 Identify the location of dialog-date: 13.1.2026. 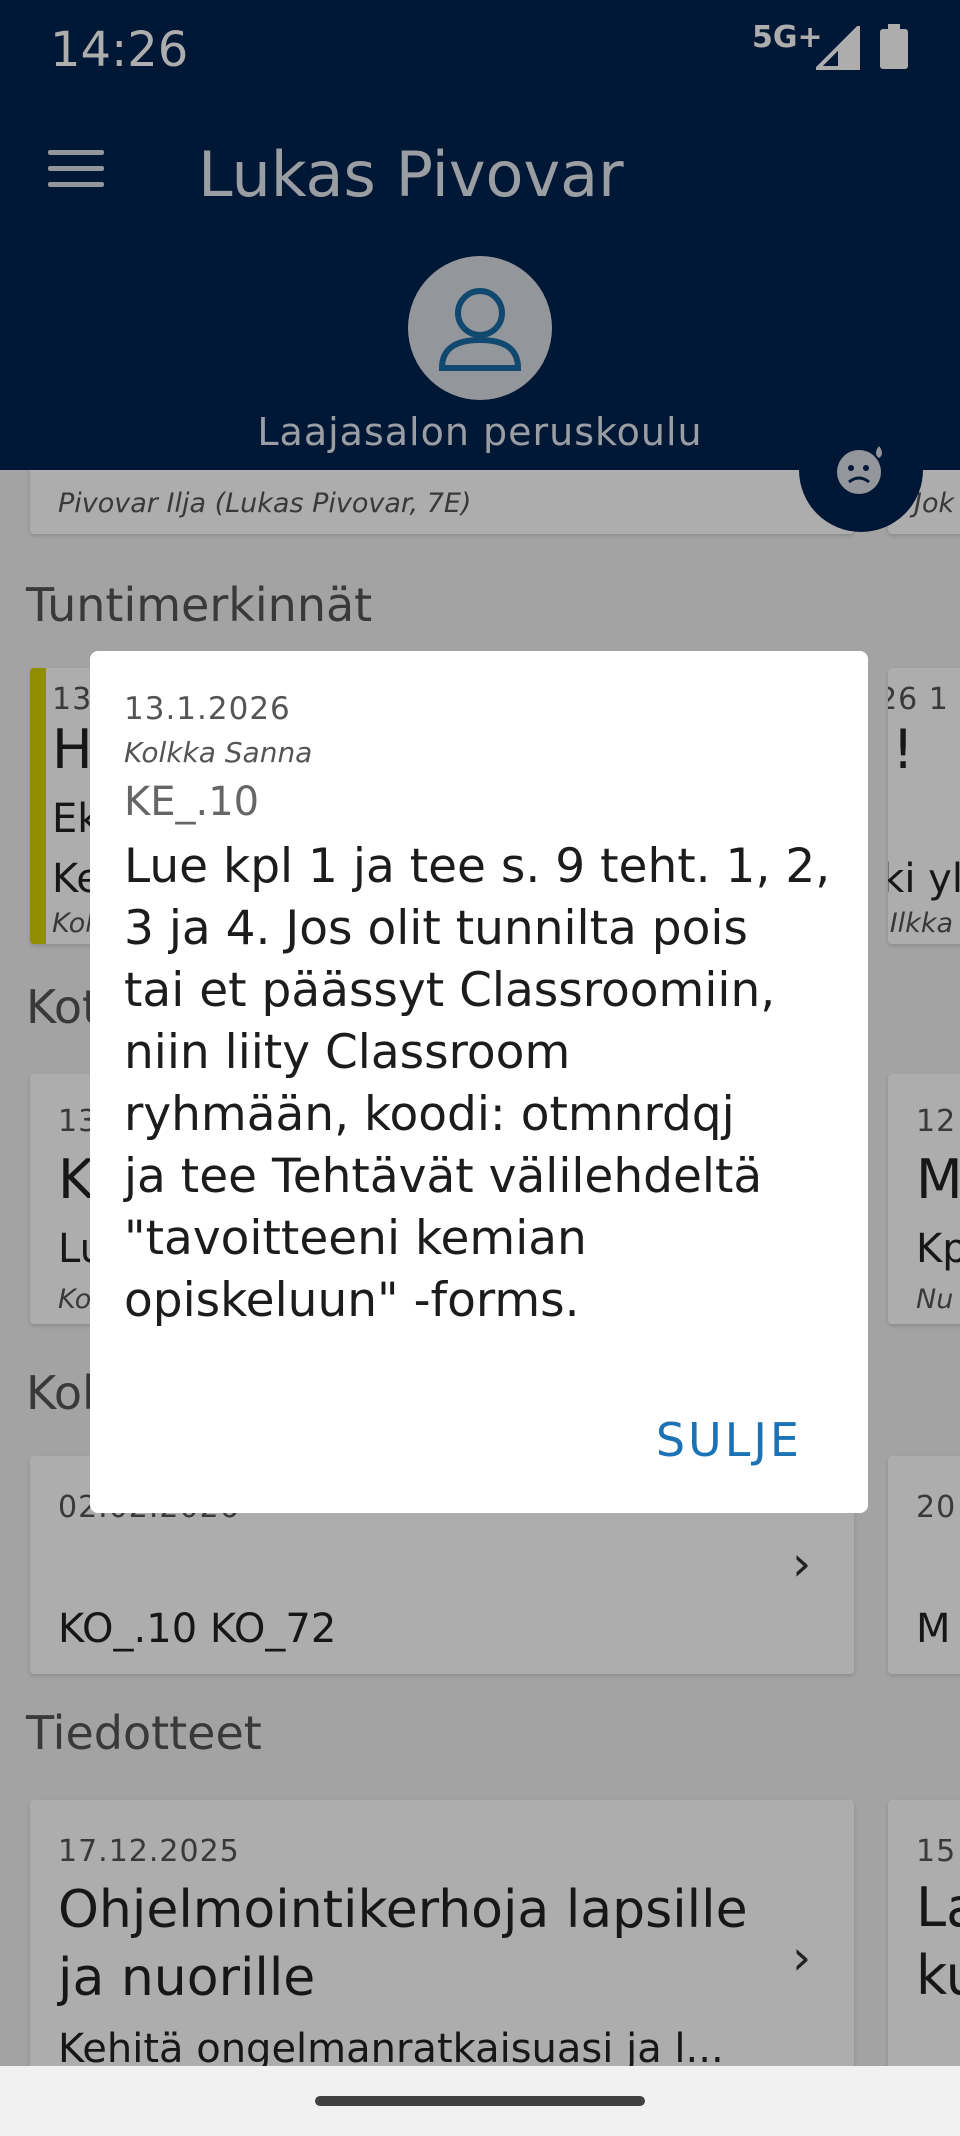
(207, 709).